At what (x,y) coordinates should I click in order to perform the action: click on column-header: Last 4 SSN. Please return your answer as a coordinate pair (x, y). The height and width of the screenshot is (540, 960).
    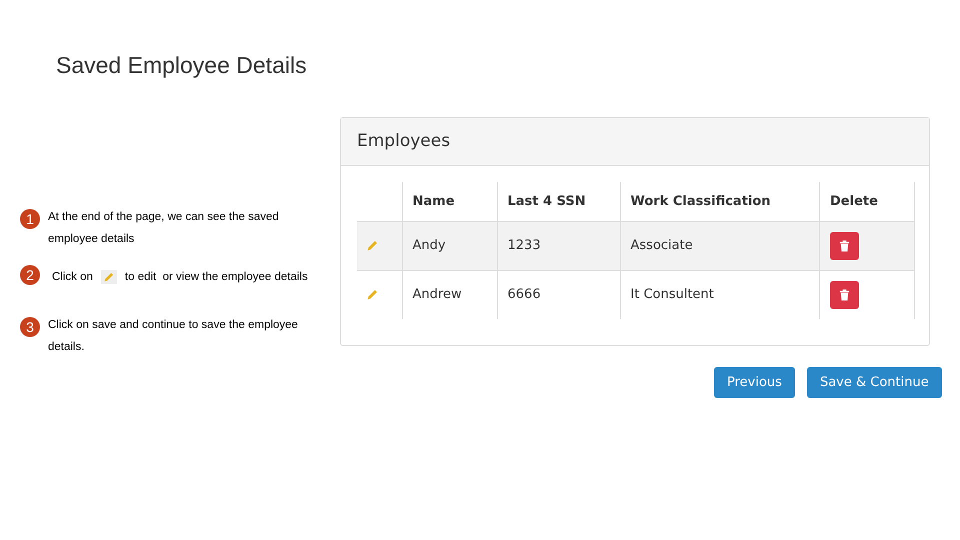
    Looking at the image, I should click on (547, 201).